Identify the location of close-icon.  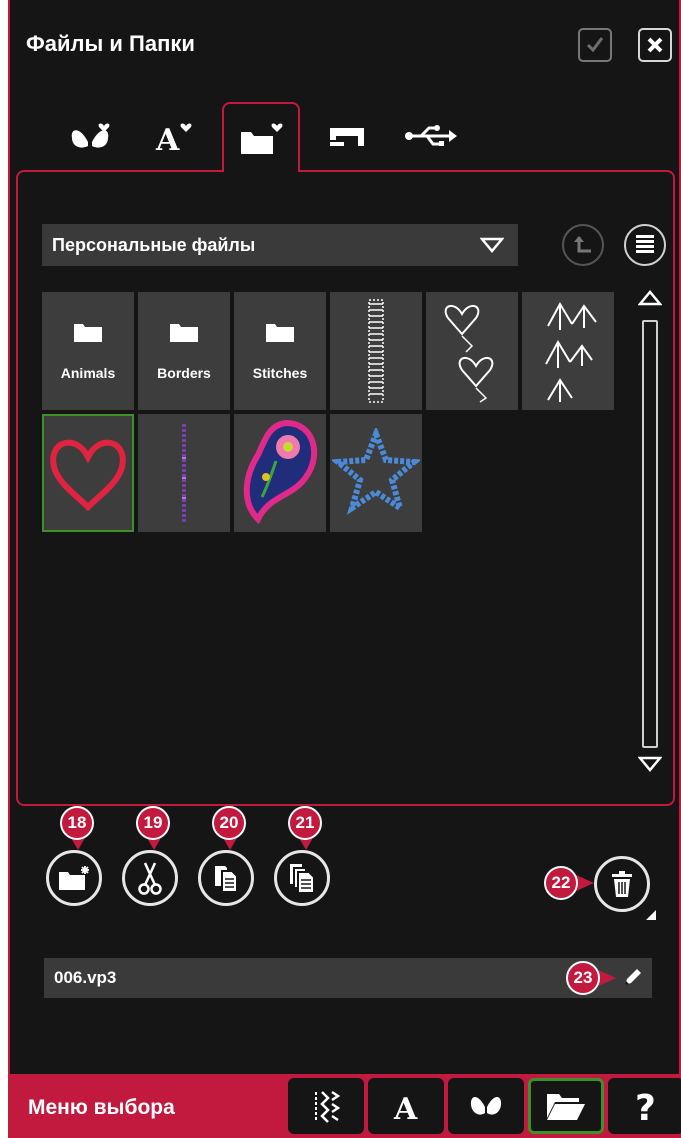
(655, 45).